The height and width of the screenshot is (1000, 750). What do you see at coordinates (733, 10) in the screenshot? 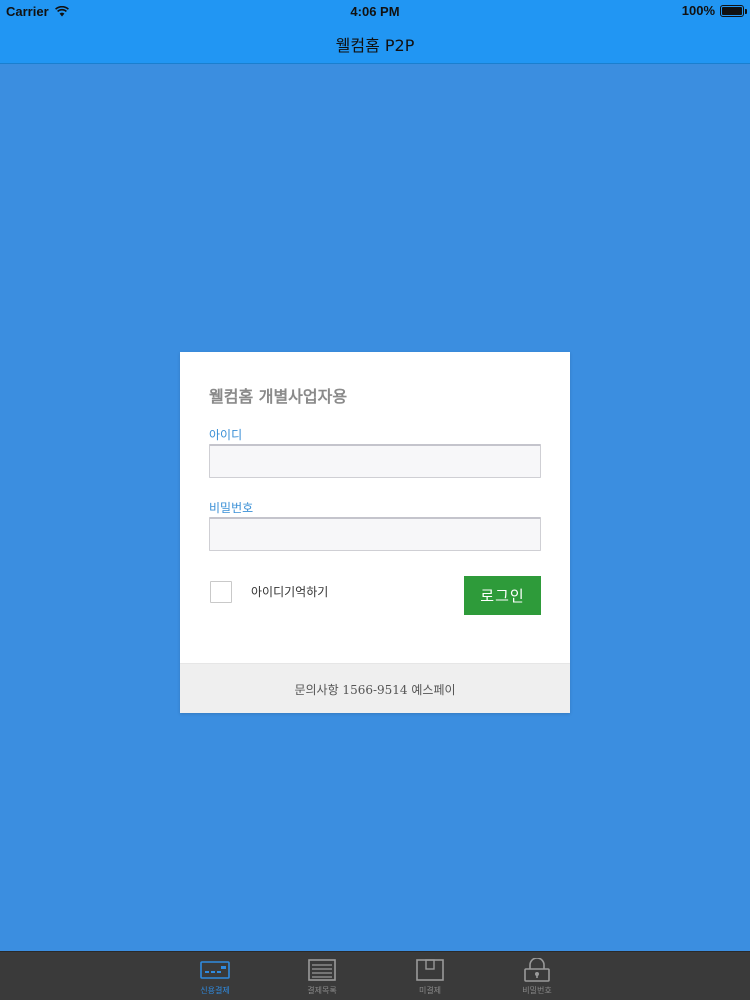
I see `battery-icon` at bounding box center [733, 10].